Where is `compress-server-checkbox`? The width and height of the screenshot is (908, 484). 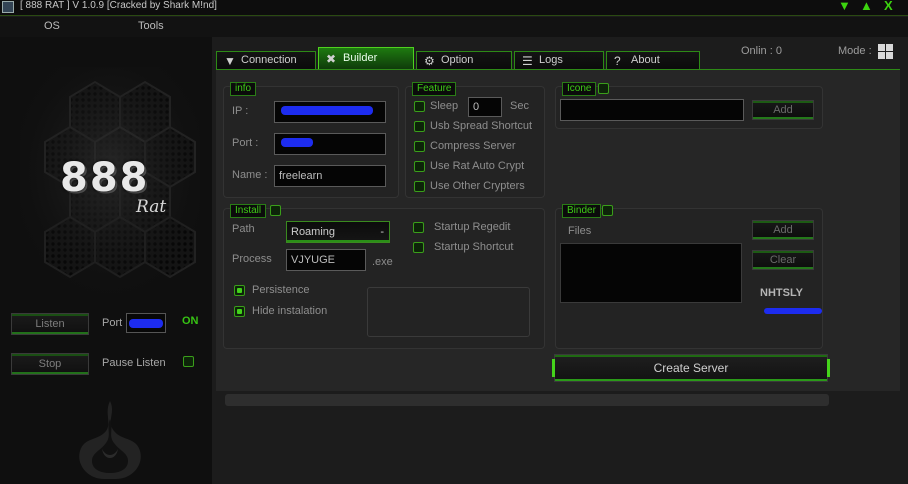 compress-server-checkbox is located at coordinates (419, 146).